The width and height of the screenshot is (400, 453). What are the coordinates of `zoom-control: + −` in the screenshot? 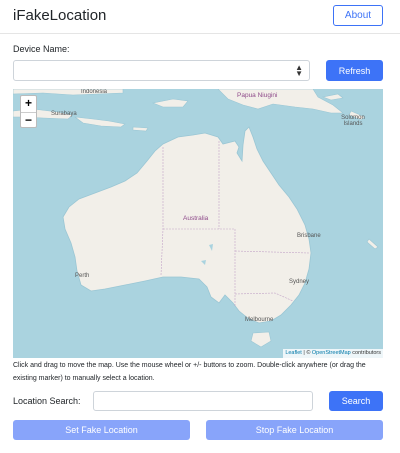 It's located at (28, 111).